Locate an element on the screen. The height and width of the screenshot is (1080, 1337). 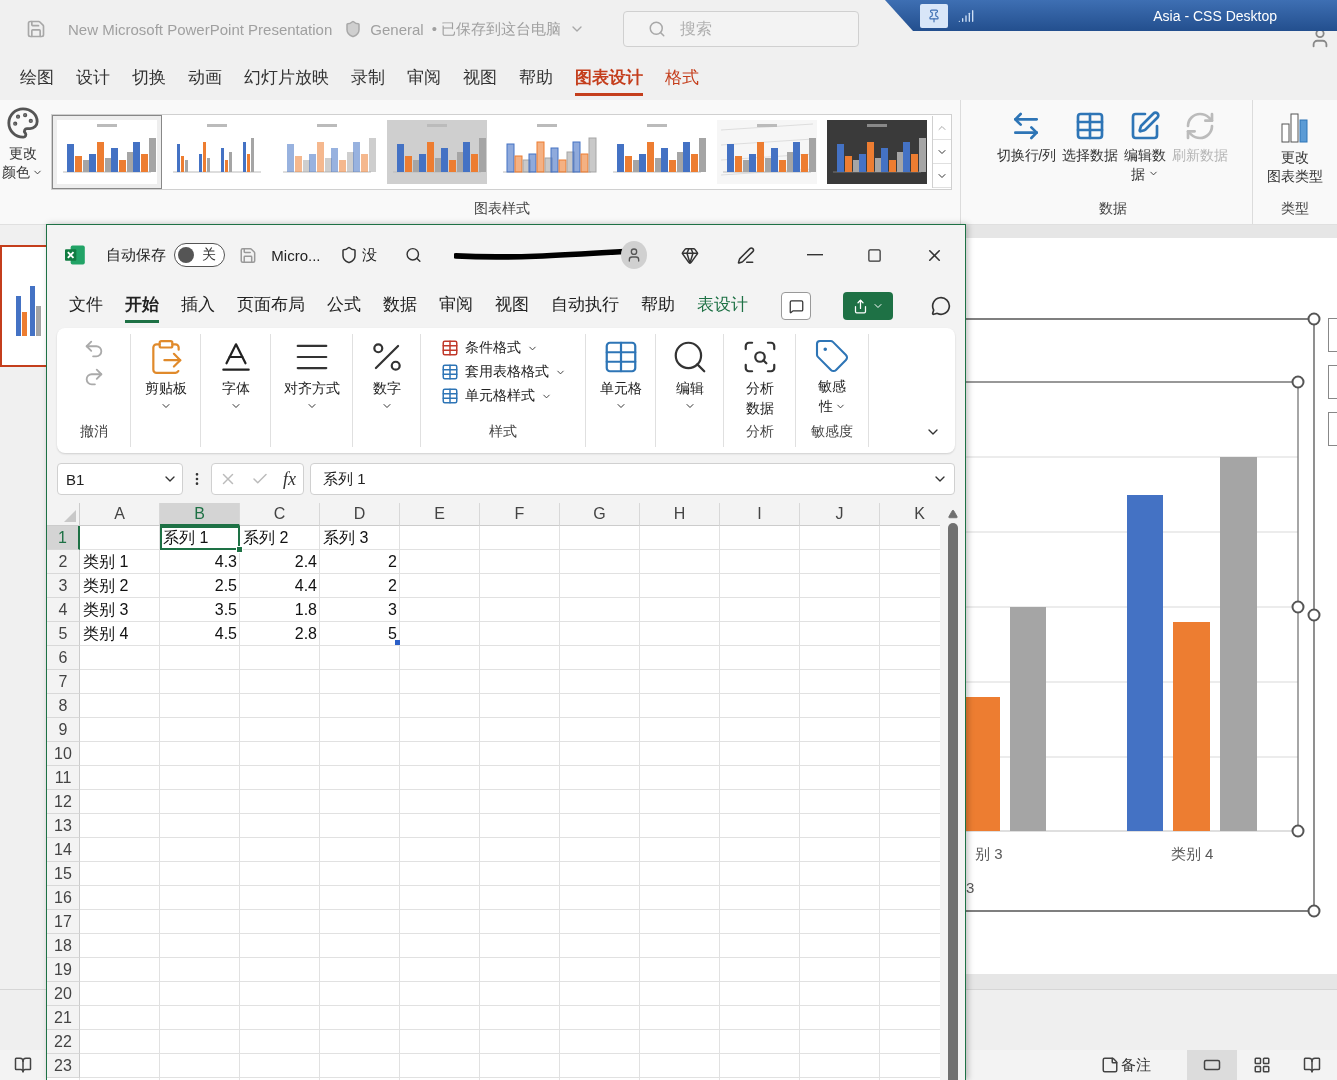
ribbon-tab: 插入 is located at coordinates (198, 306).